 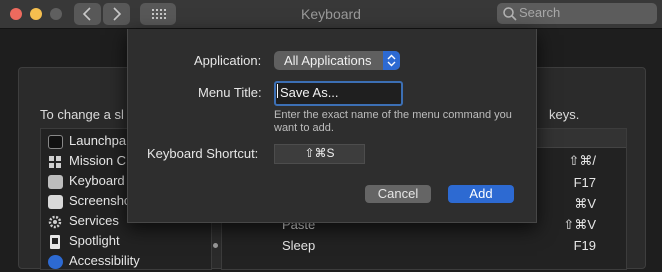 What do you see at coordinates (82, 114) in the screenshot?
I see `instruction-text-left: To change a sl` at bounding box center [82, 114].